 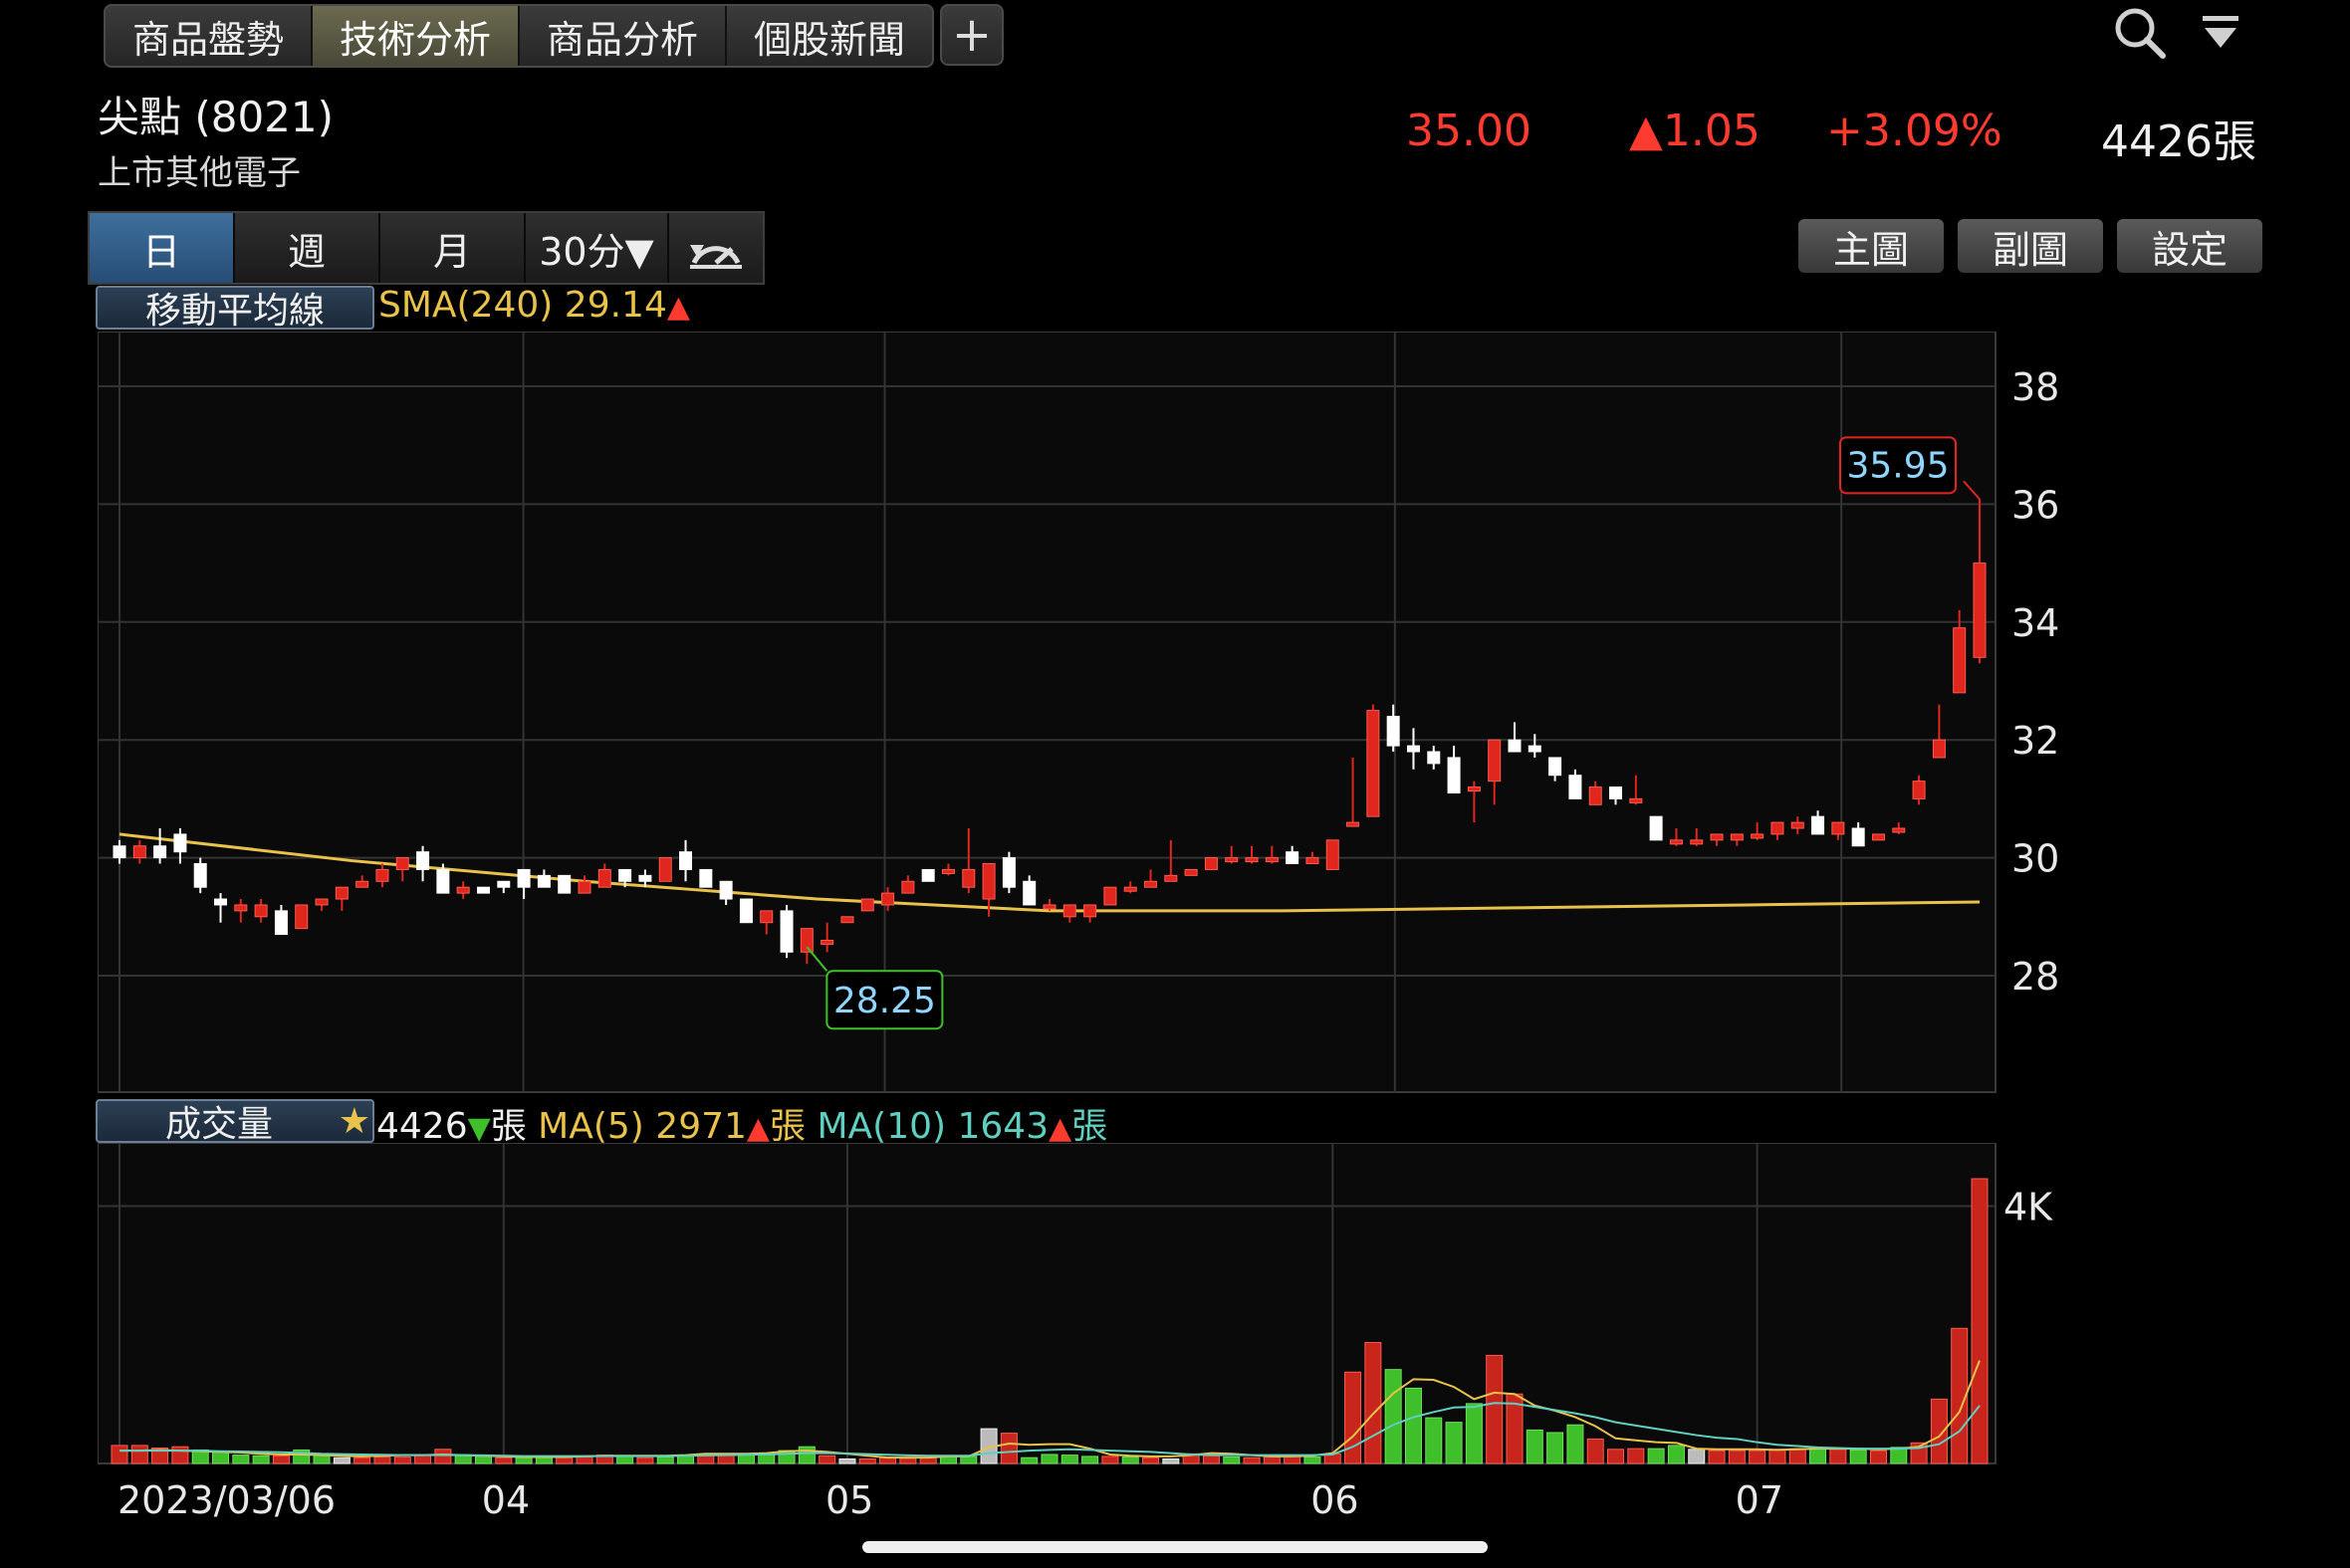 What do you see at coordinates (2140, 33) in the screenshot?
I see `search-icon` at bounding box center [2140, 33].